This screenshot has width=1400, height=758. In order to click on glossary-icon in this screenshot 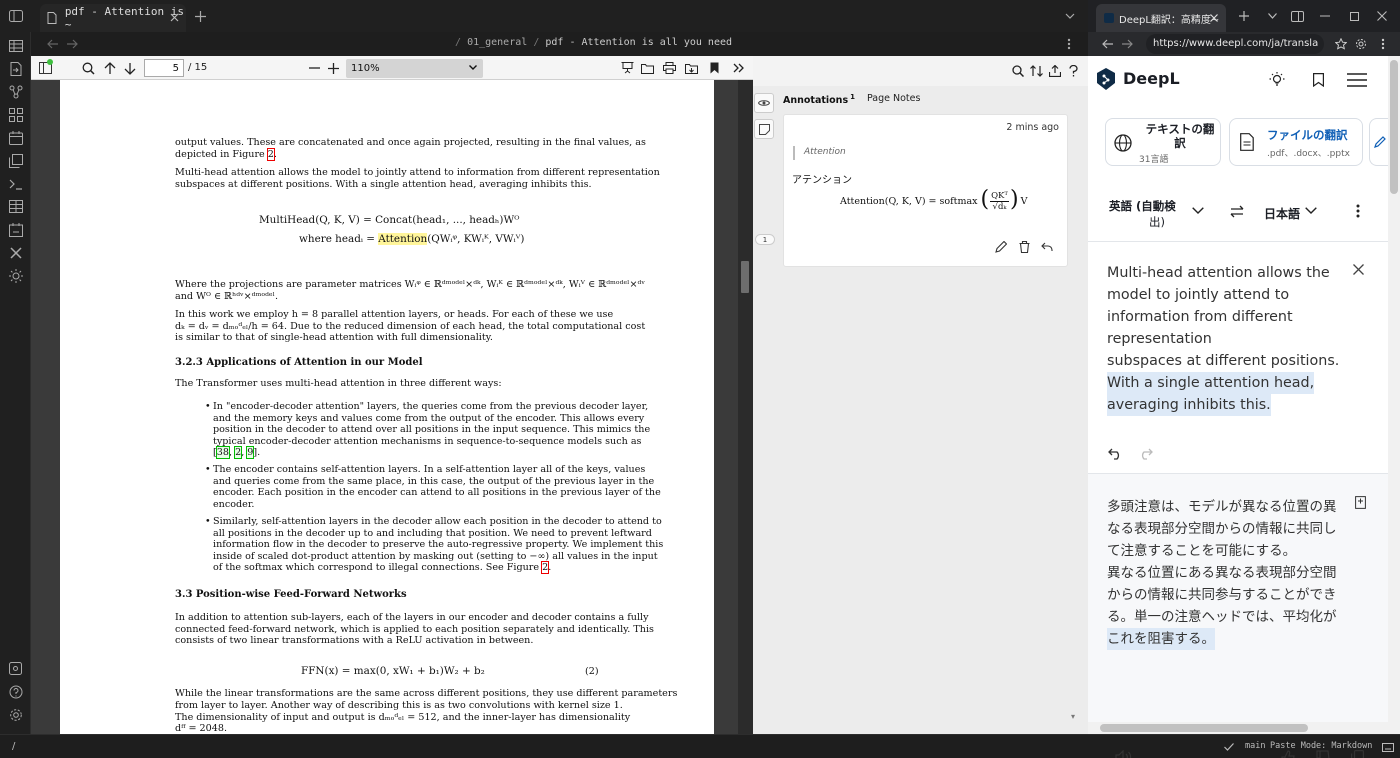, I will do `click(1360, 502)`.